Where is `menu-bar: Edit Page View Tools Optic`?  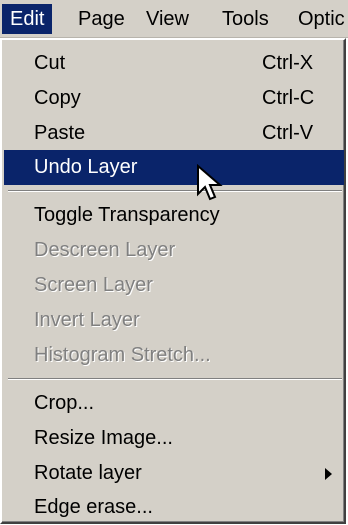
menu-bar: Edit Page View Tools Optic is located at coordinates (174, 19).